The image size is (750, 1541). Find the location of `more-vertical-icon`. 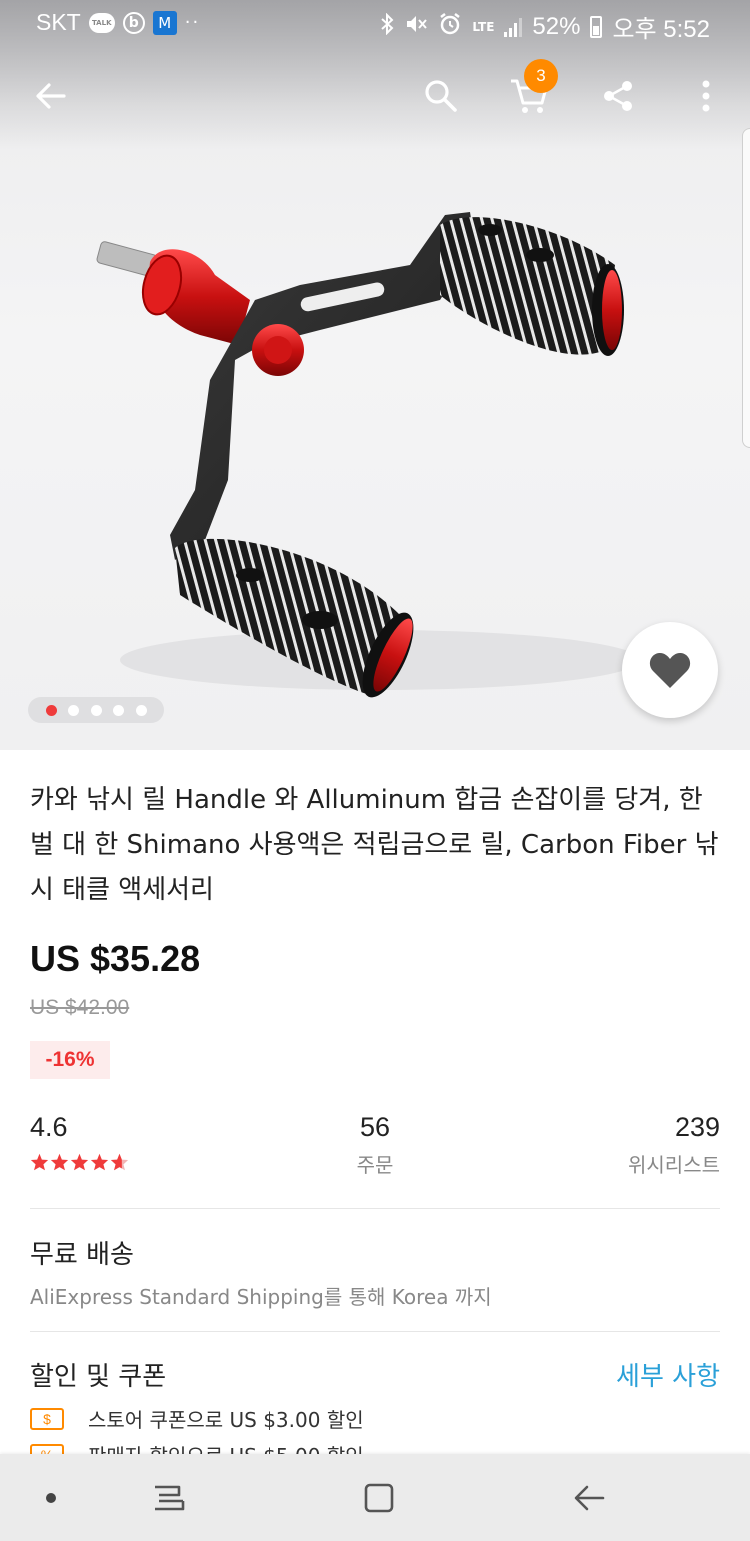

more-vertical-icon is located at coordinates (706, 96).